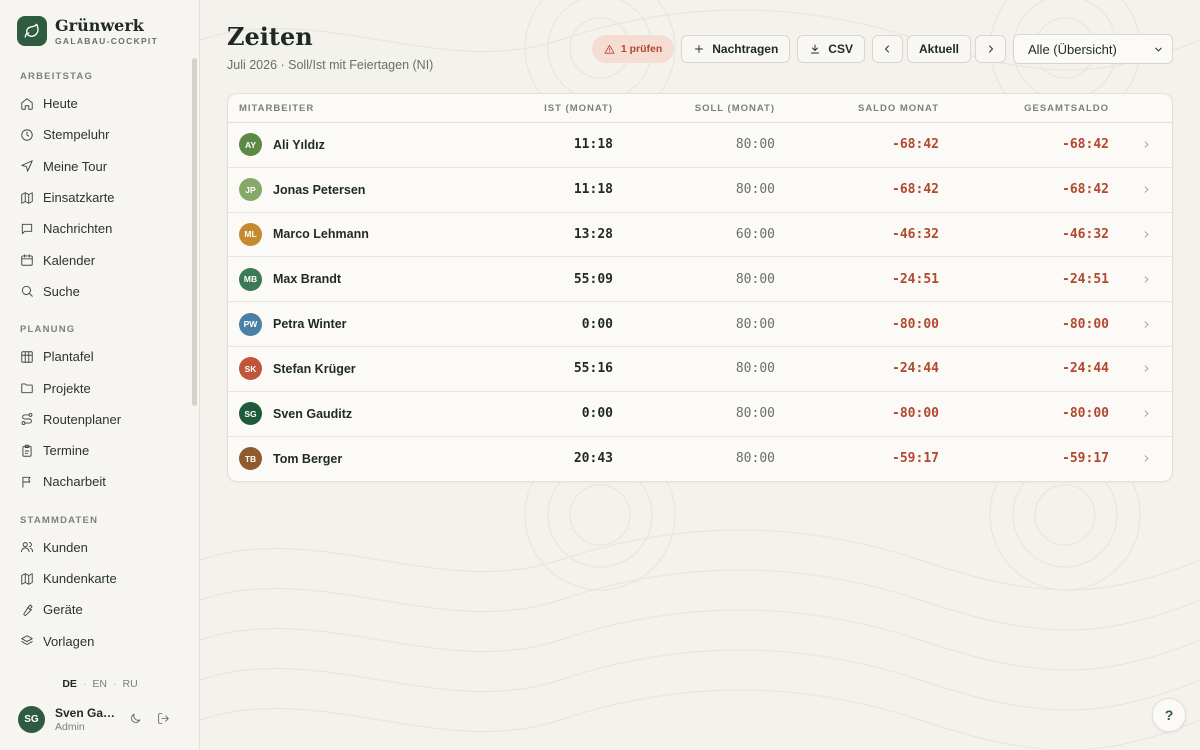  I want to click on soll-value: 80:00, so click(755, 459).